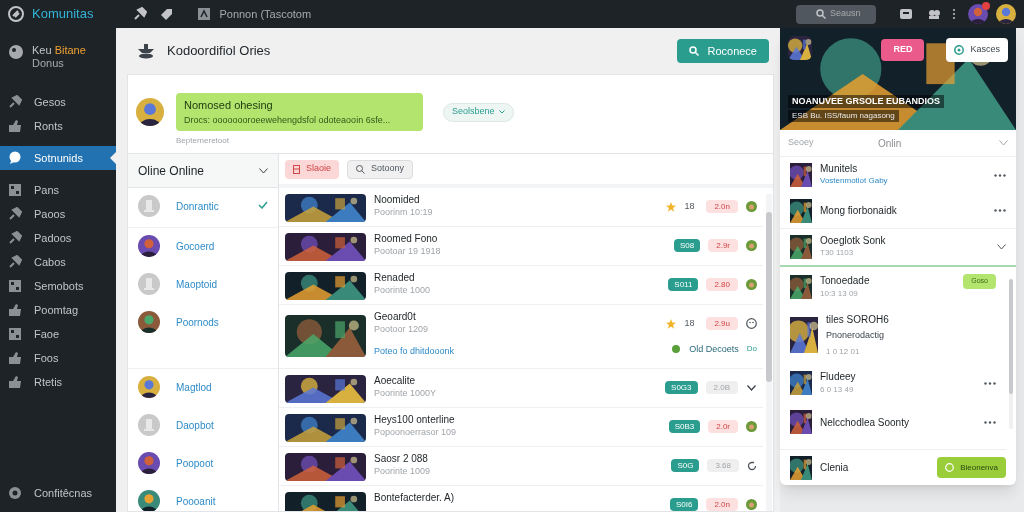  I want to click on sidebar-item: Cabos, so click(58, 262).